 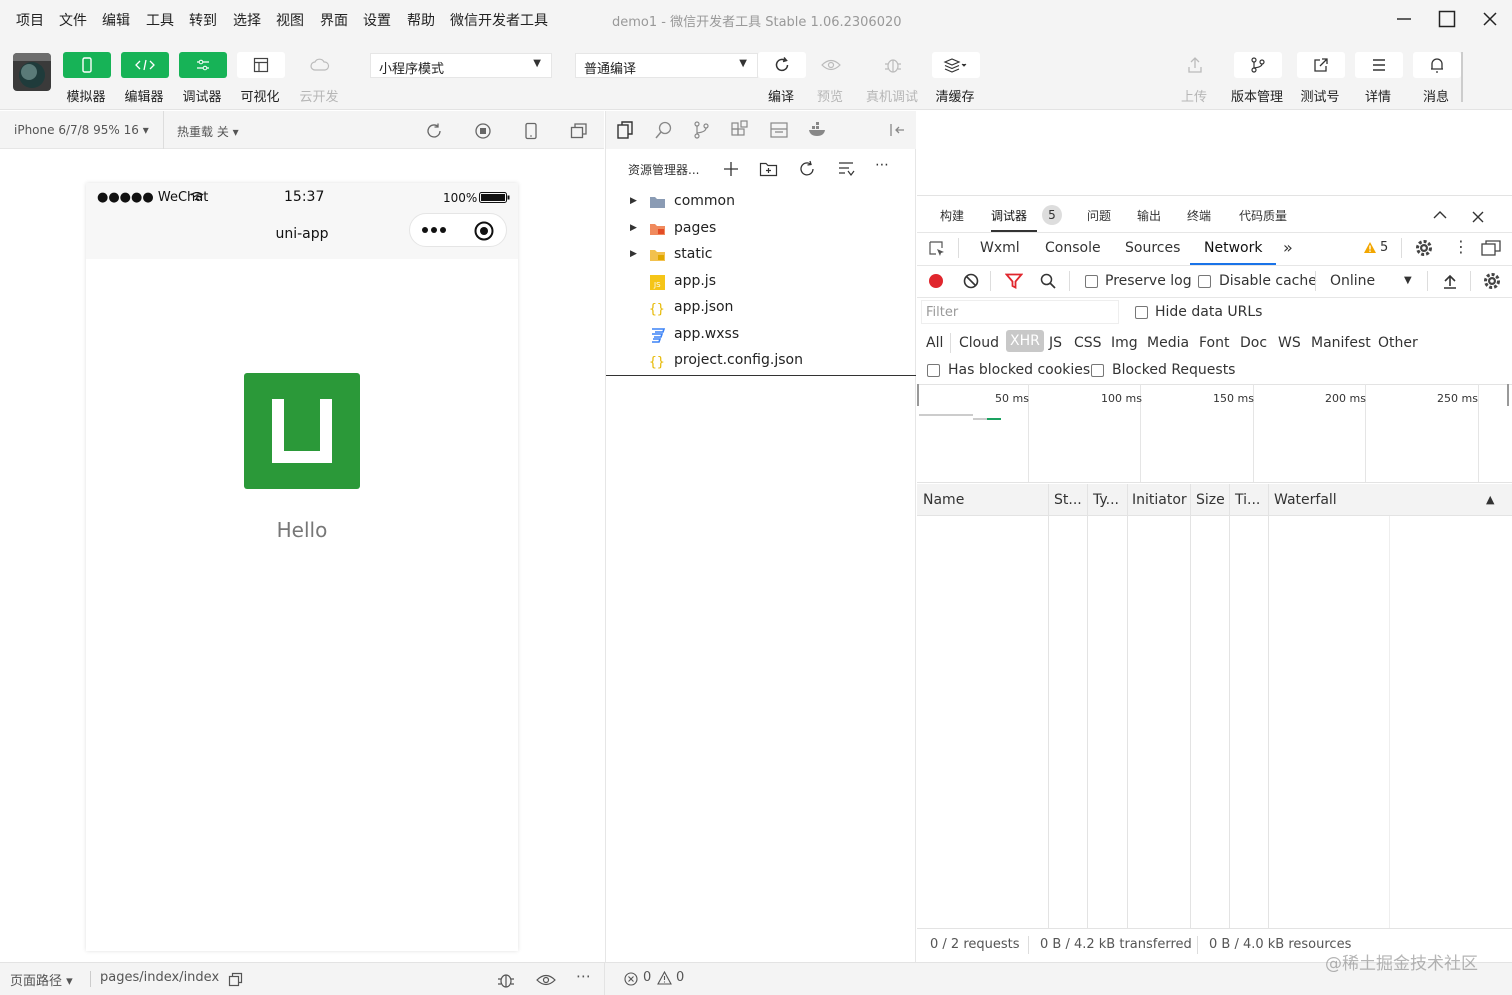 I want to click on close-miniprogram-icon, so click(x=484, y=231).